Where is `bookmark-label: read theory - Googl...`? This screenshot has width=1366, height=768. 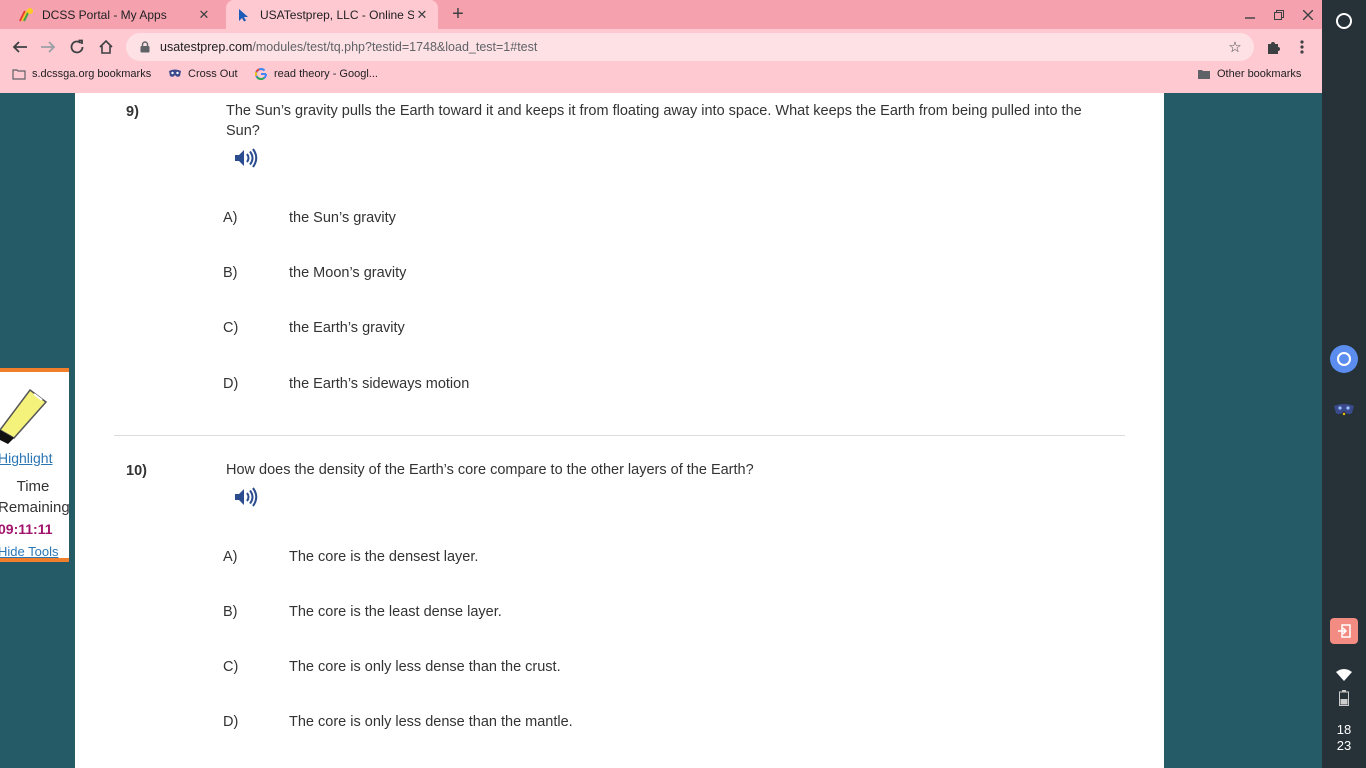
bookmark-label: read theory - Googl... is located at coordinates (326, 74).